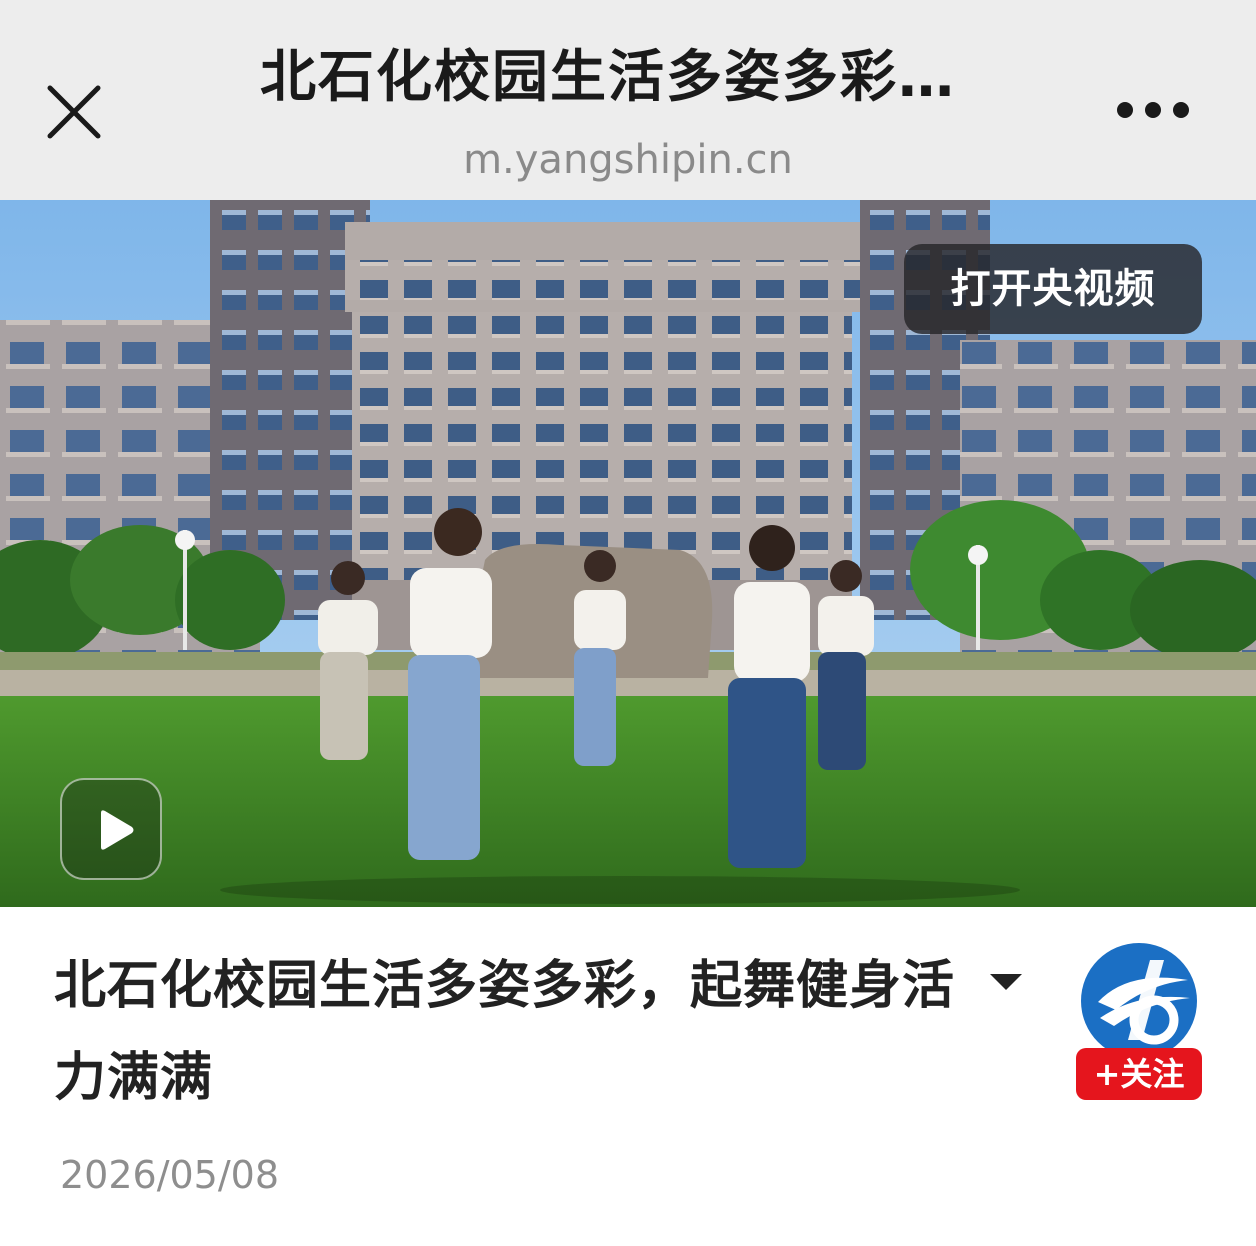  What do you see at coordinates (117, 830) in the screenshot?
I see `play-icon` at bounding box center [117, 830].